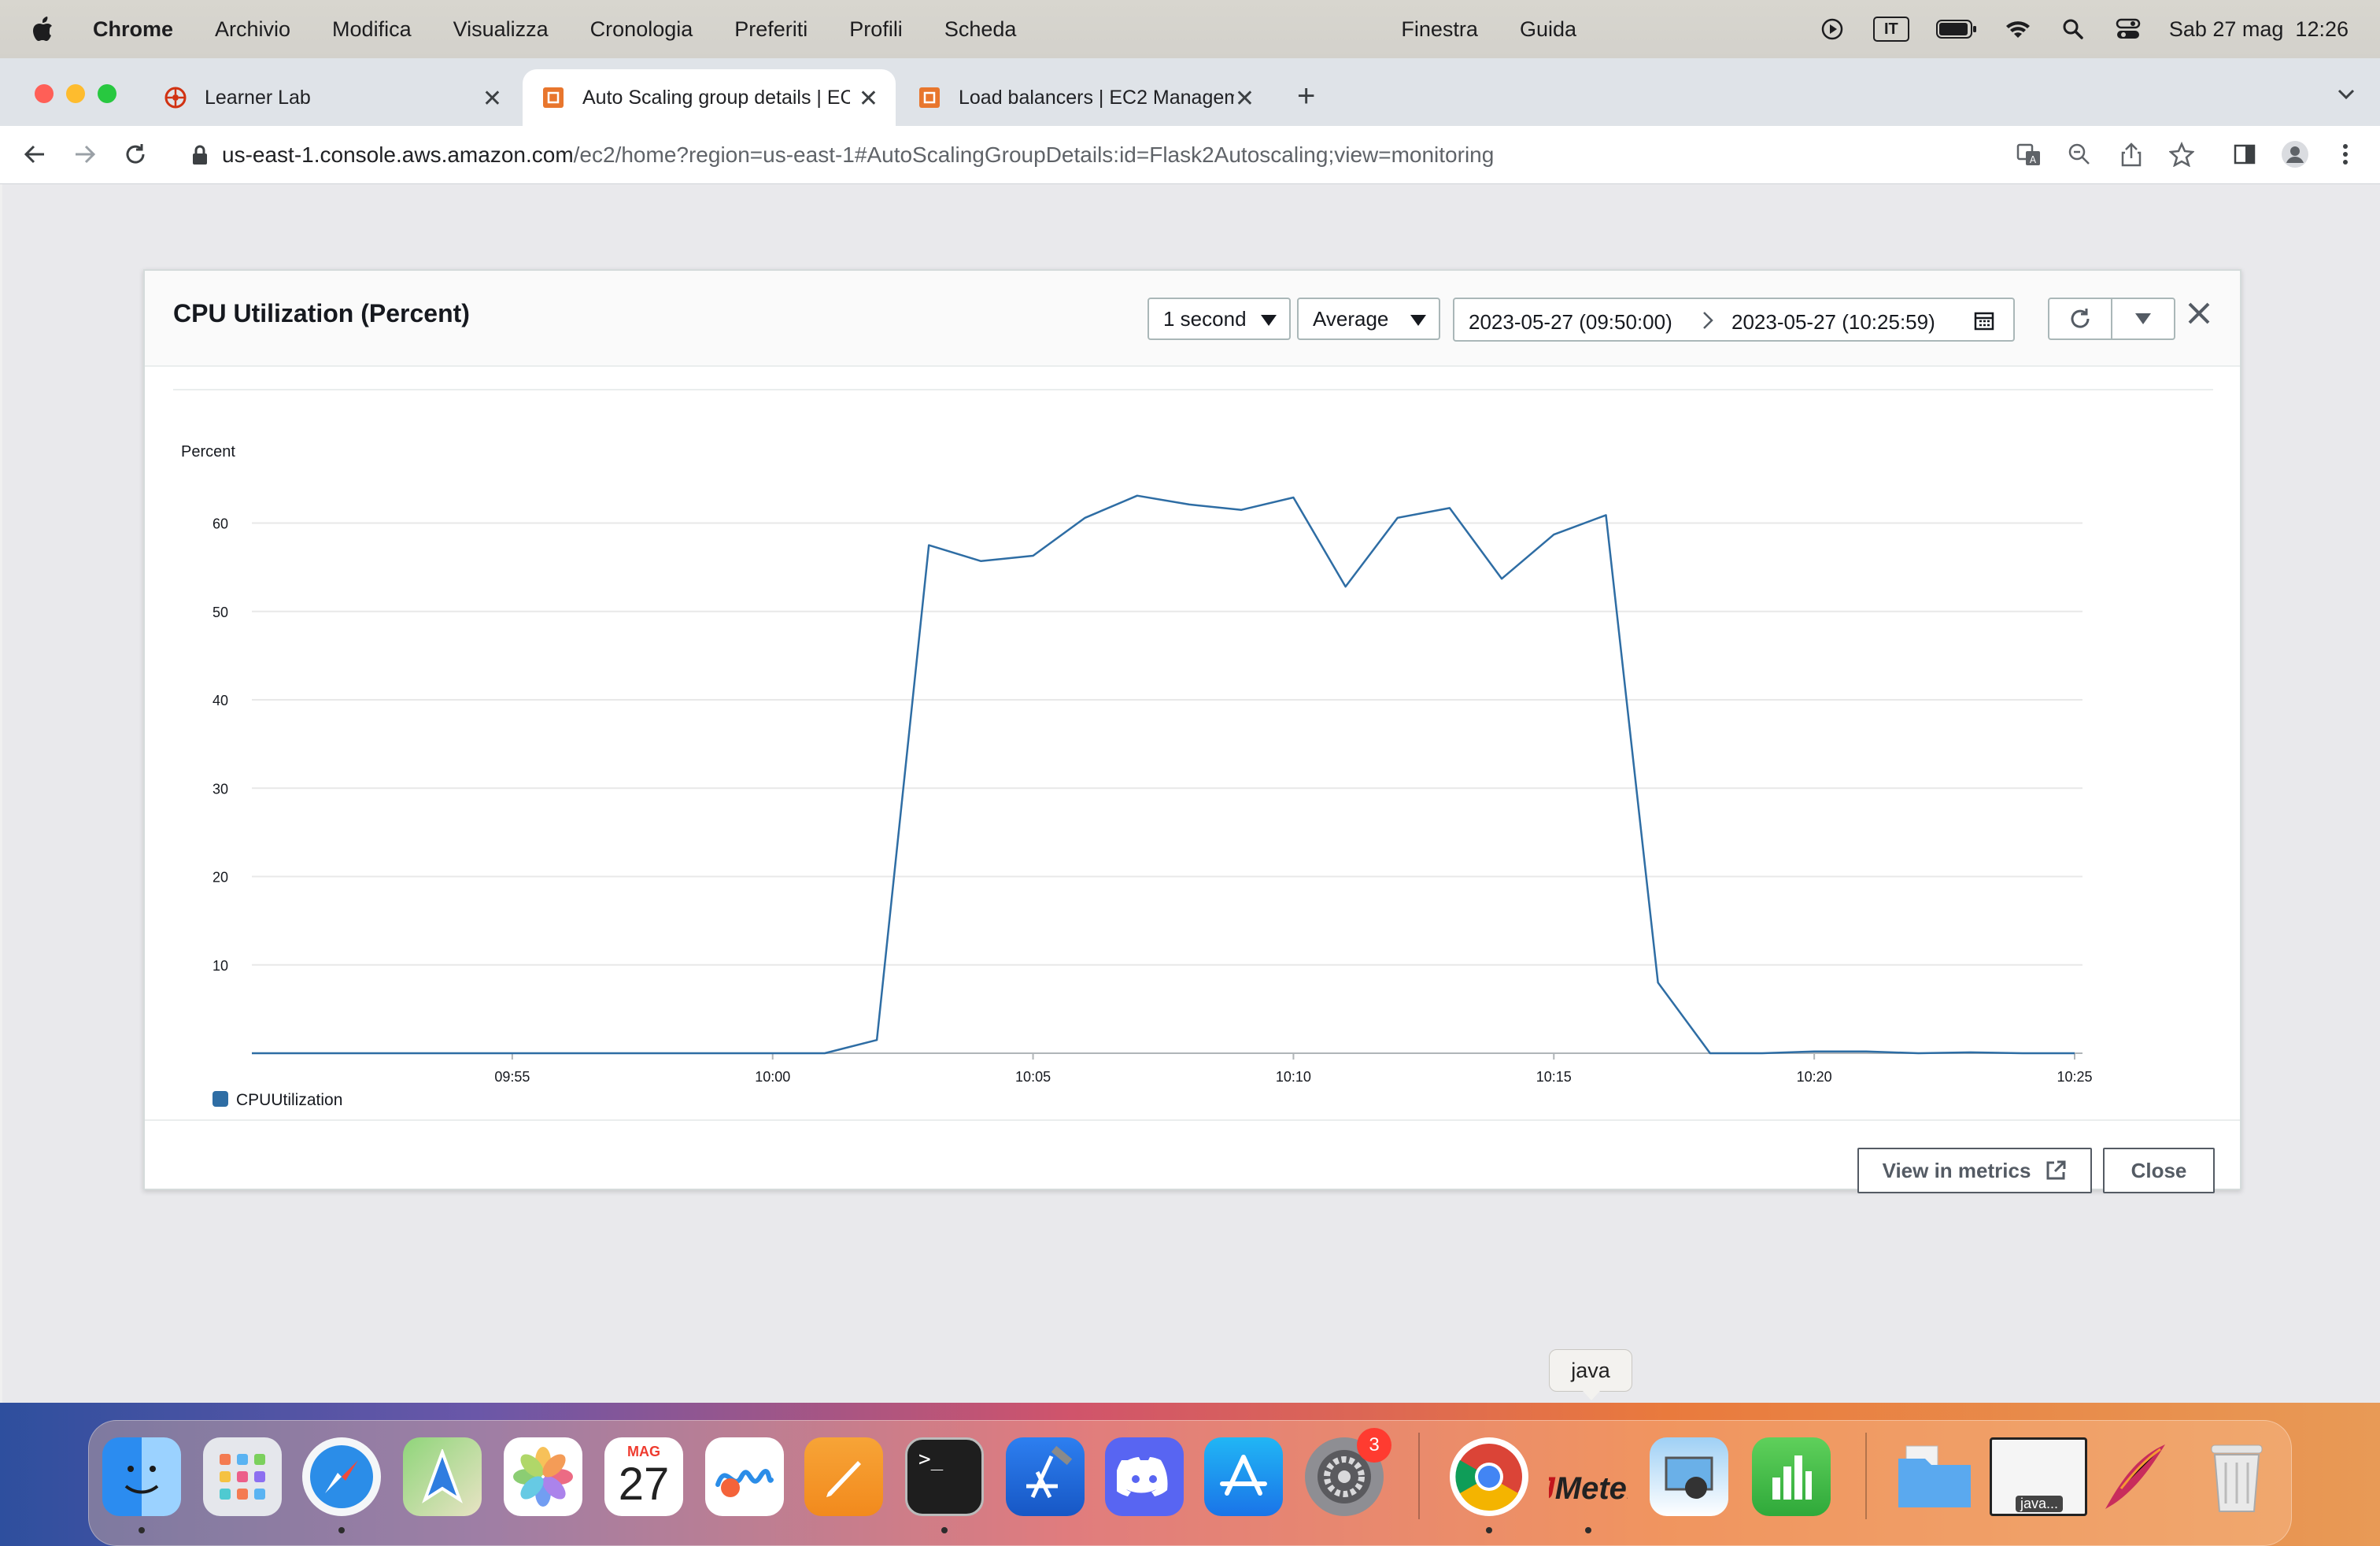 The width and height of the screenshot is (2380, 1546). I want to click on menu-guida: Guida, so click(1548, 29).